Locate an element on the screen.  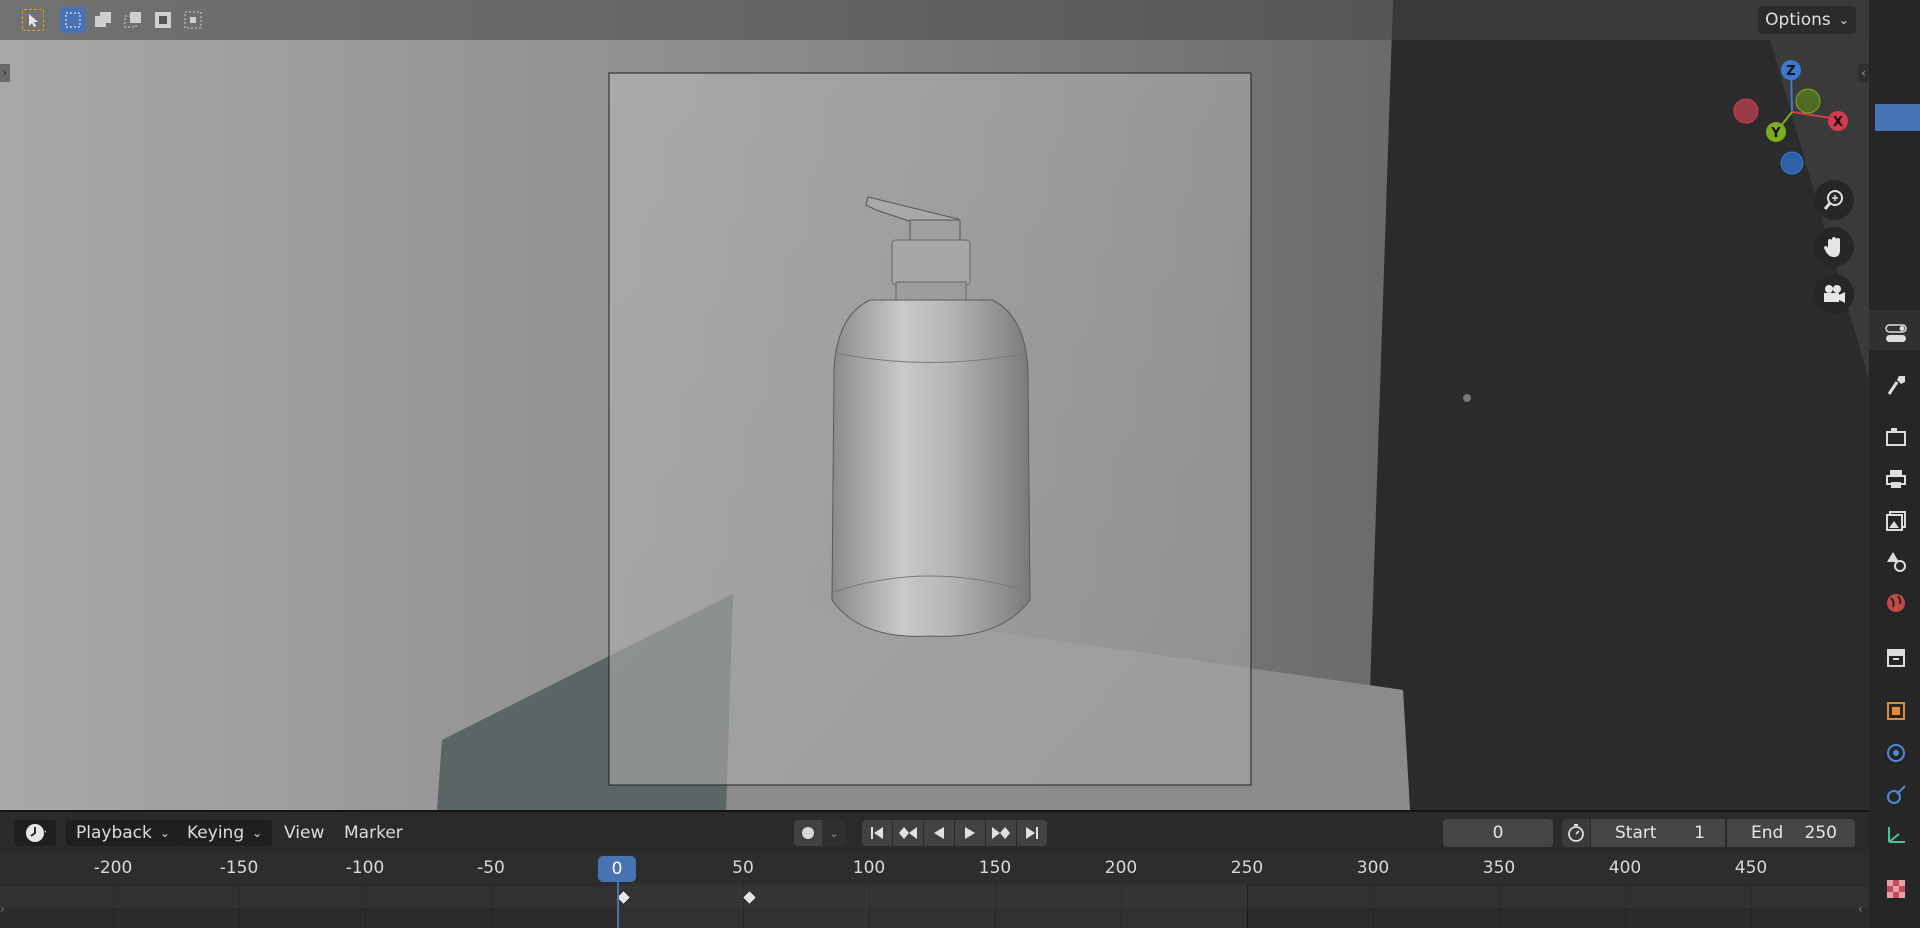
camera-view-button is located at coordinates (1834, 294).